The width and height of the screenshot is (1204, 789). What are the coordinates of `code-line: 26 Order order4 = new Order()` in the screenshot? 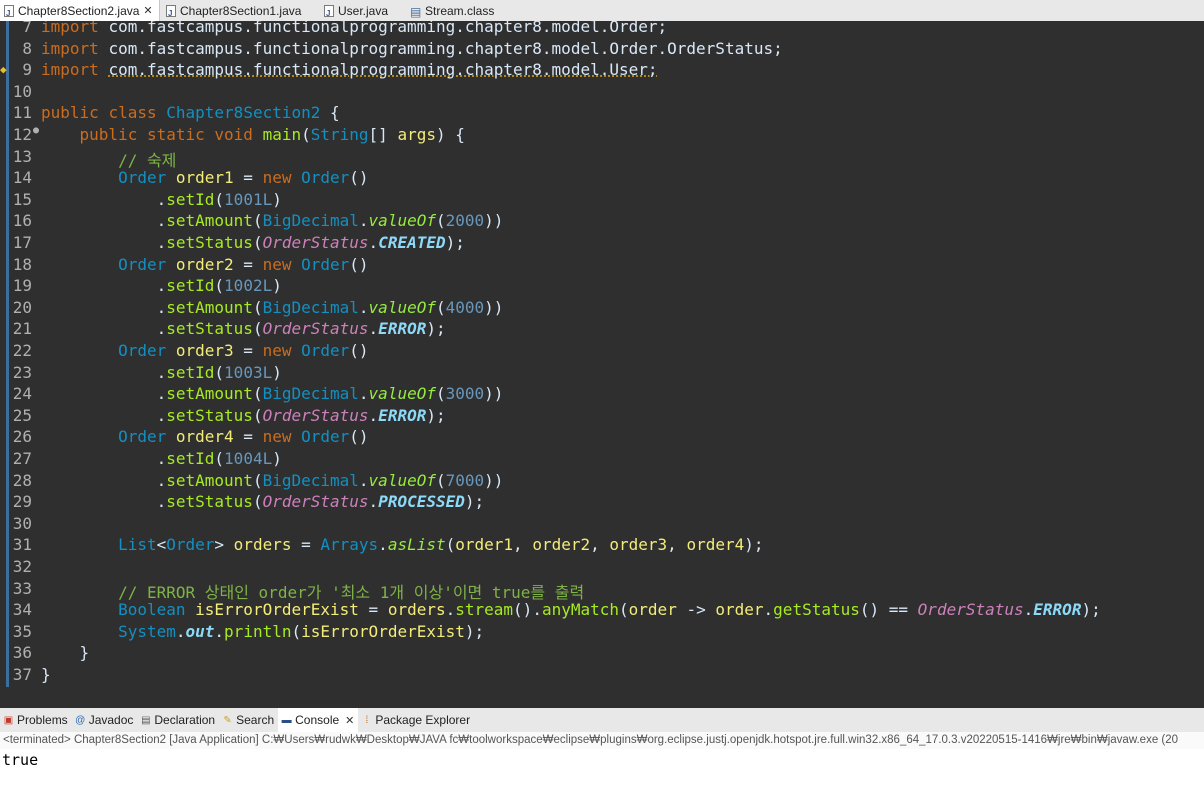 It's located at (602, 438).